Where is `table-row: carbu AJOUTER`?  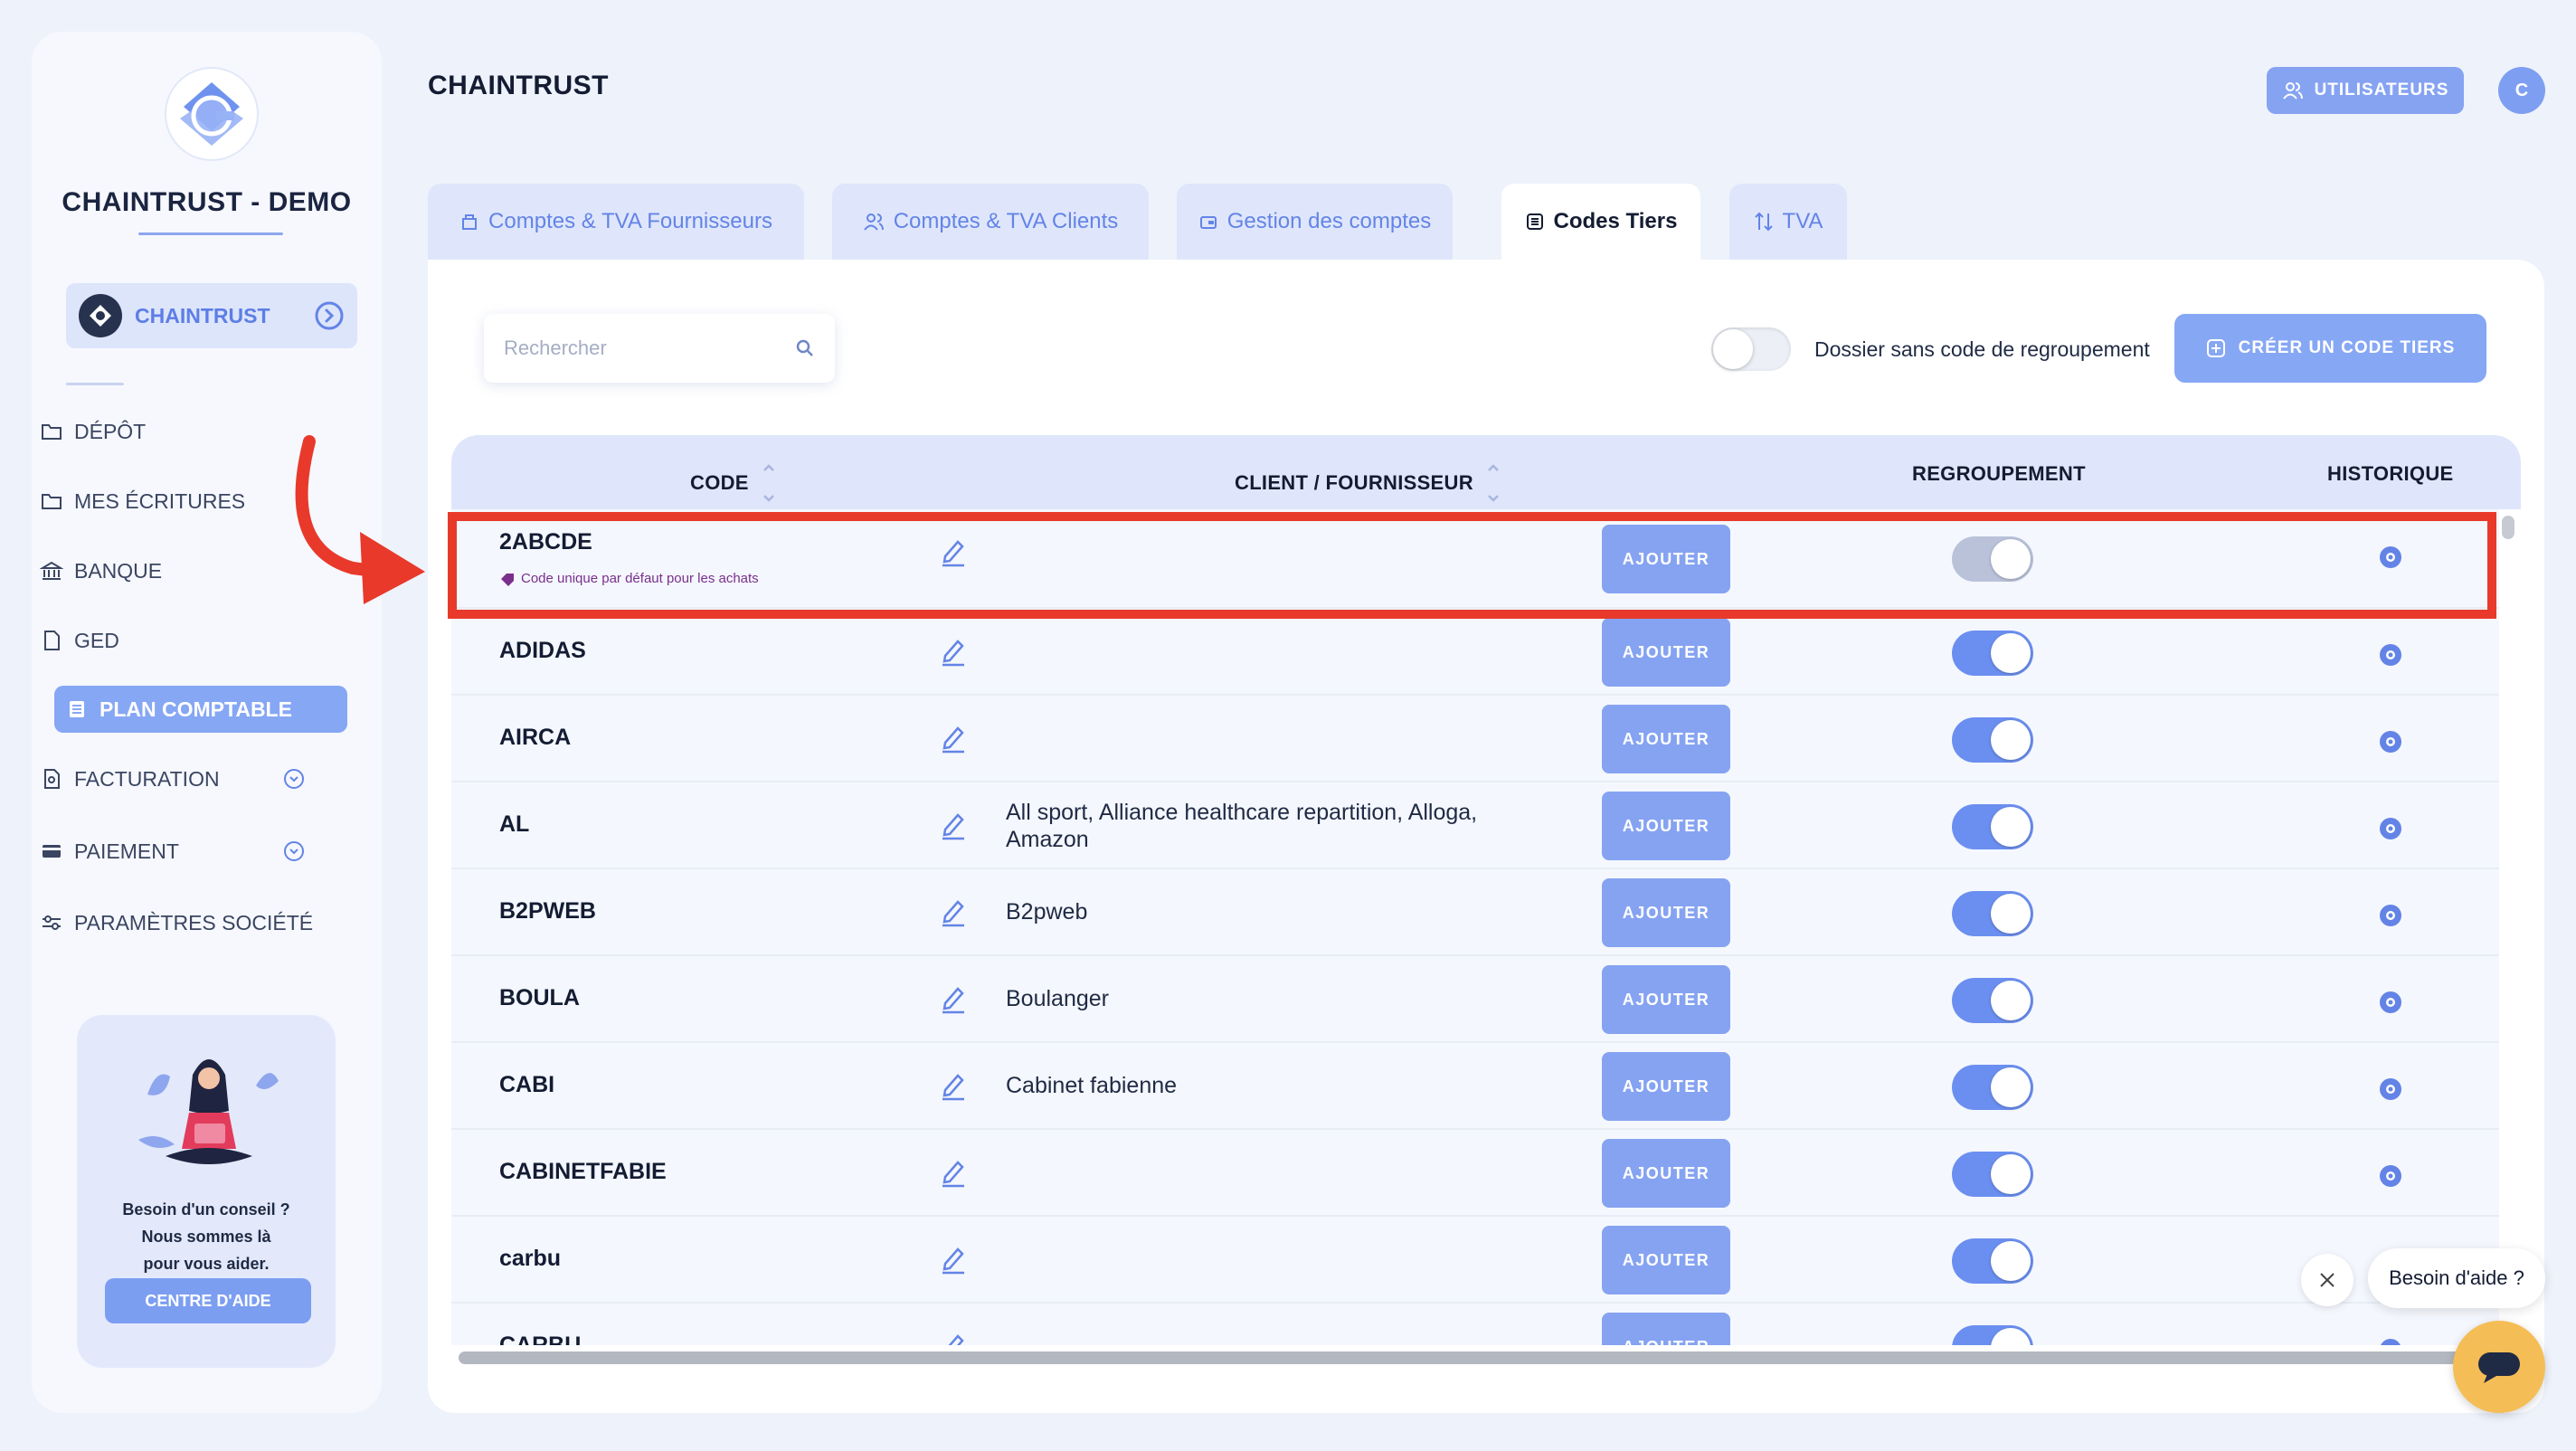 table-row: carbu AJOUTER is located at coordinates (1475, 1260).